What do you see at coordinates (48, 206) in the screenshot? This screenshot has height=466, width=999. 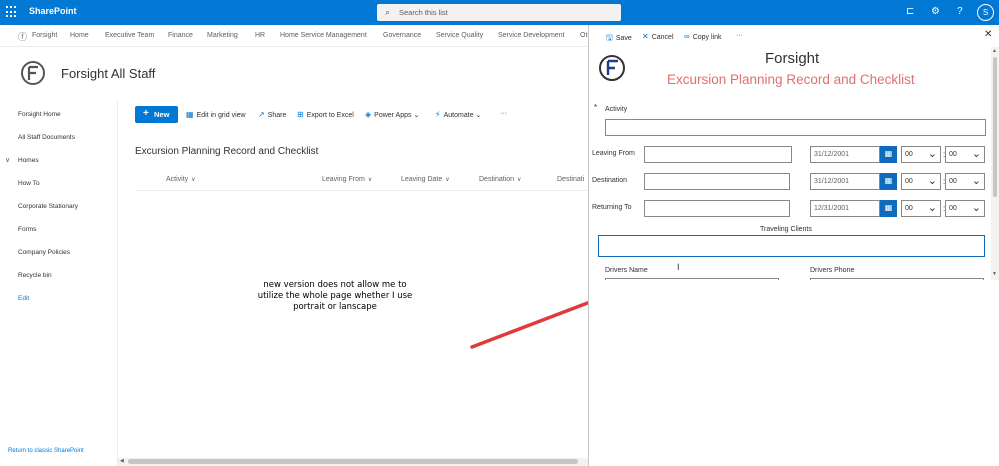 I see `nav-item-corporate-stationary: Corporate Stationary` at bounding box center [48, 206].